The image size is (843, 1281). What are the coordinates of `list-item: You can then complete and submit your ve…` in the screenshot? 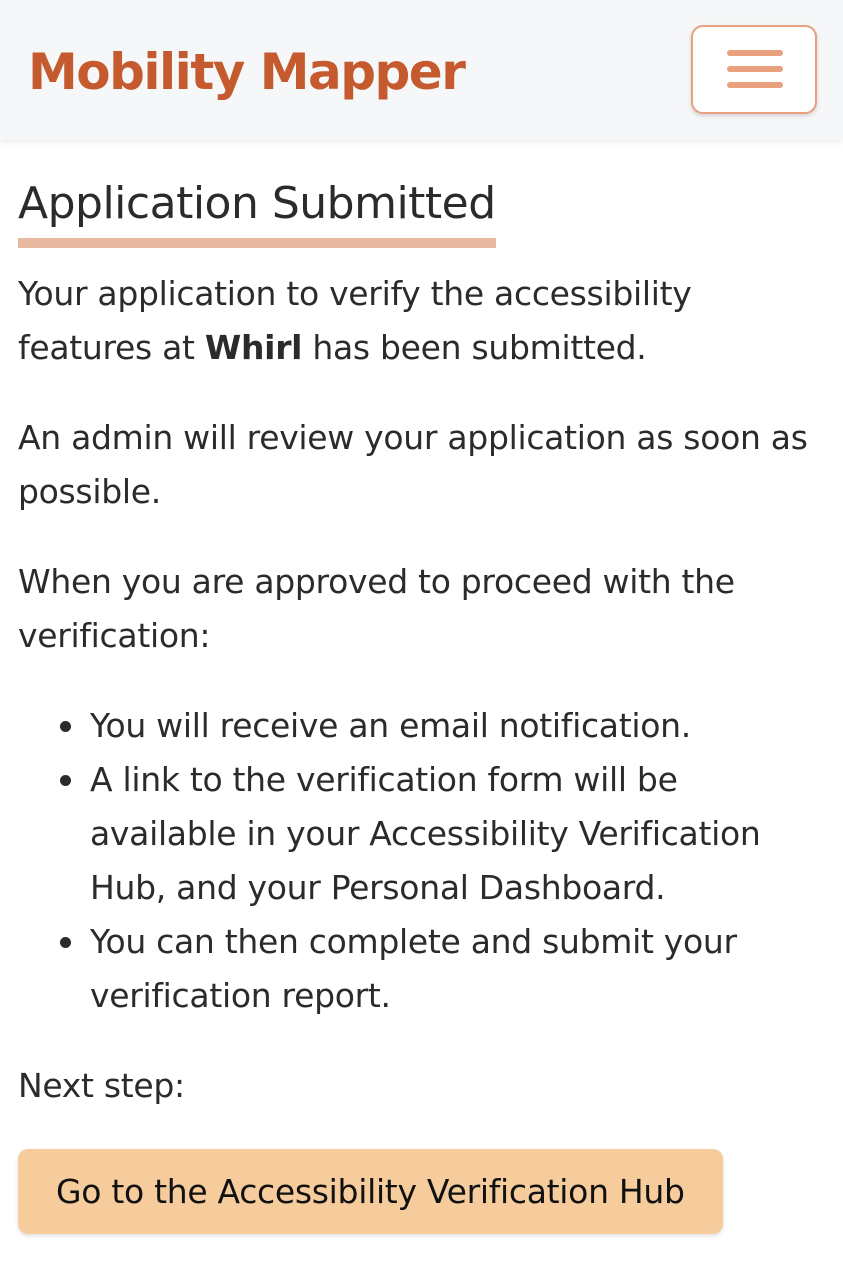 It's located at (439, 969).